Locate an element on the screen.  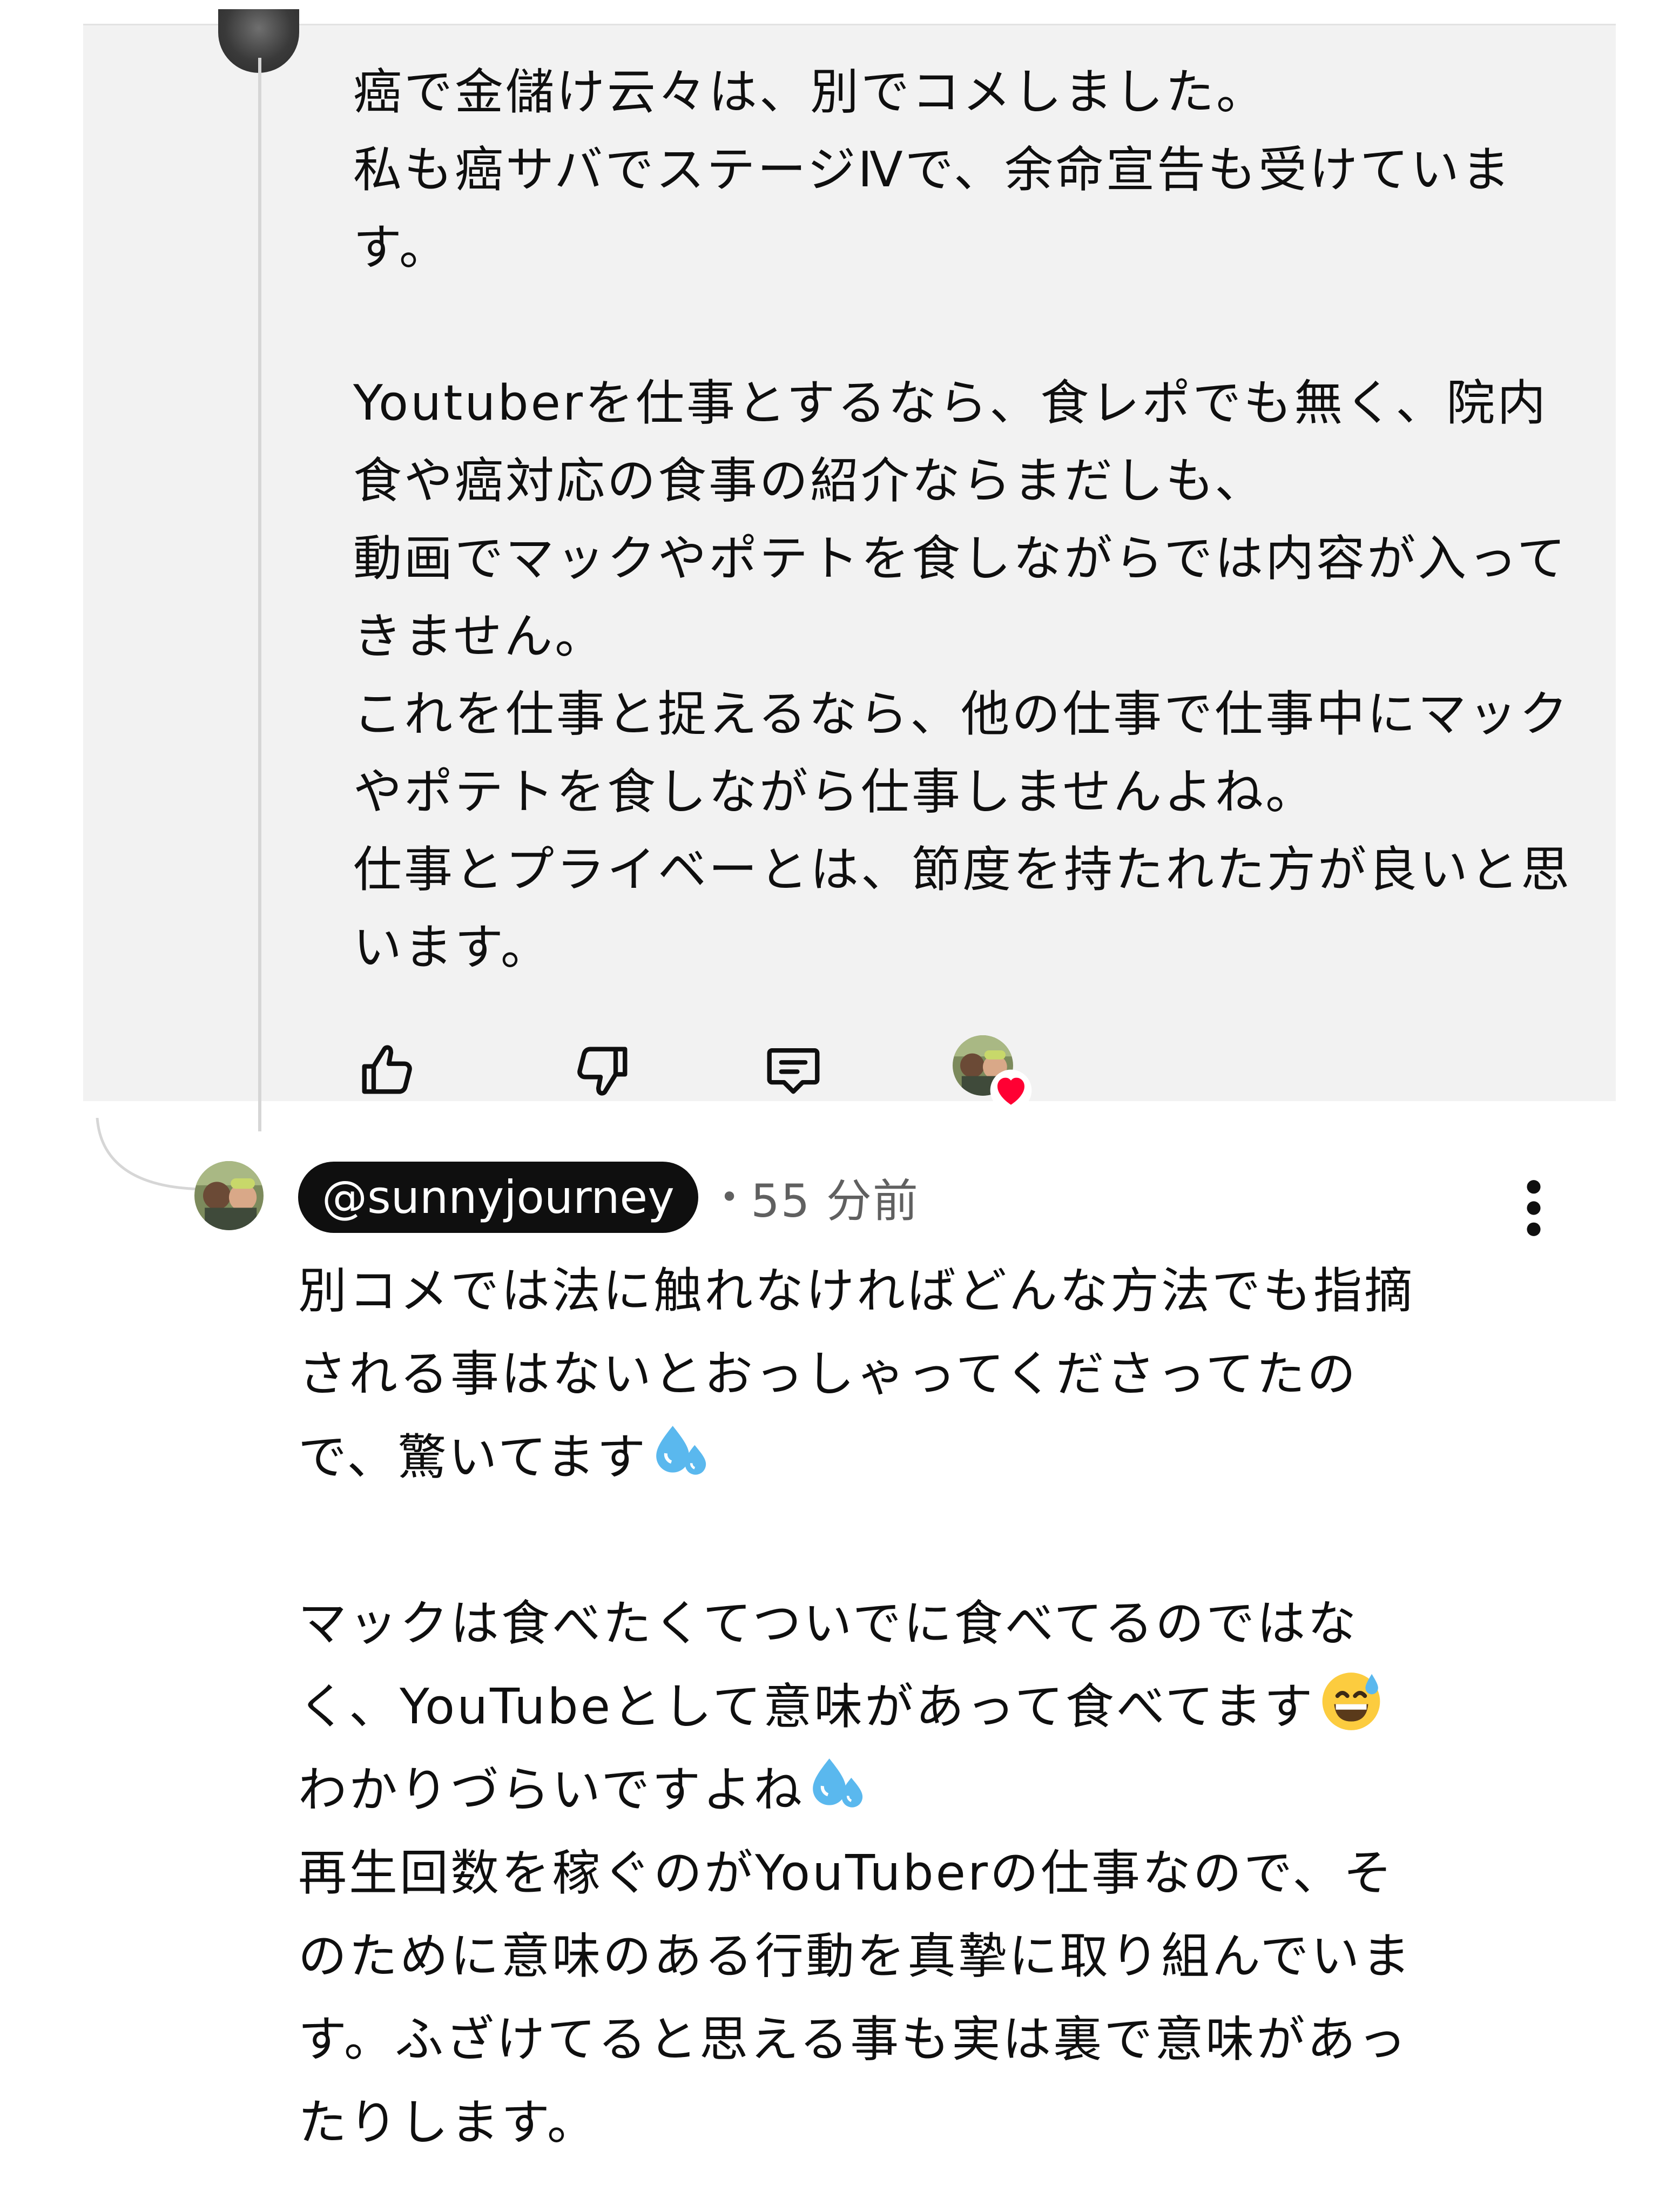
dislike-button is located at coordinates (601, 1070).